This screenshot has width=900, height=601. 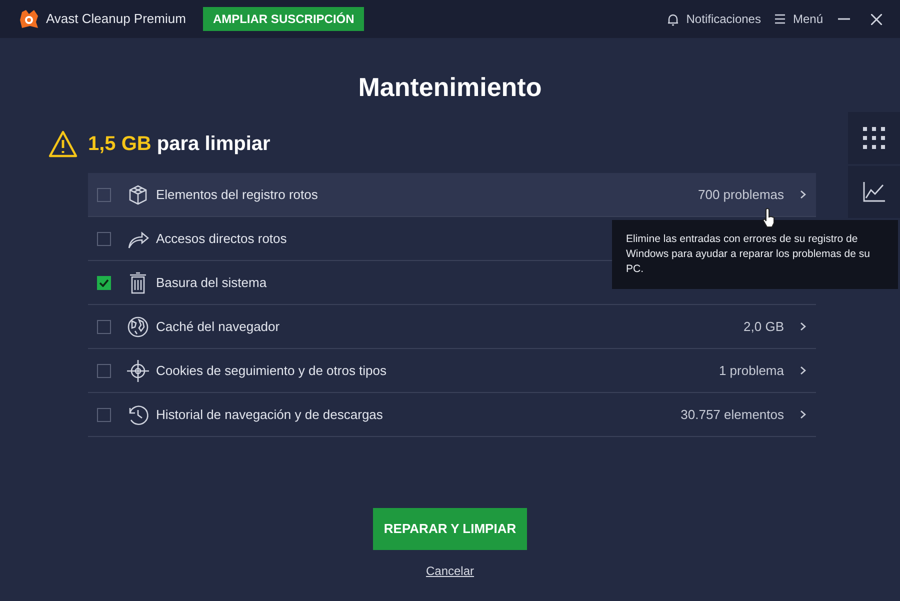 I want to click on cleanup-item-row: Historial de navegación y de descargas 30.757 elementos, so click(x=452, y=415).